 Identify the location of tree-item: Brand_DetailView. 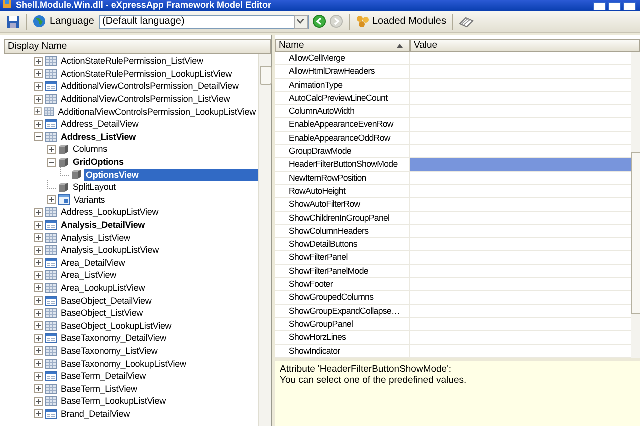
(95, 414).